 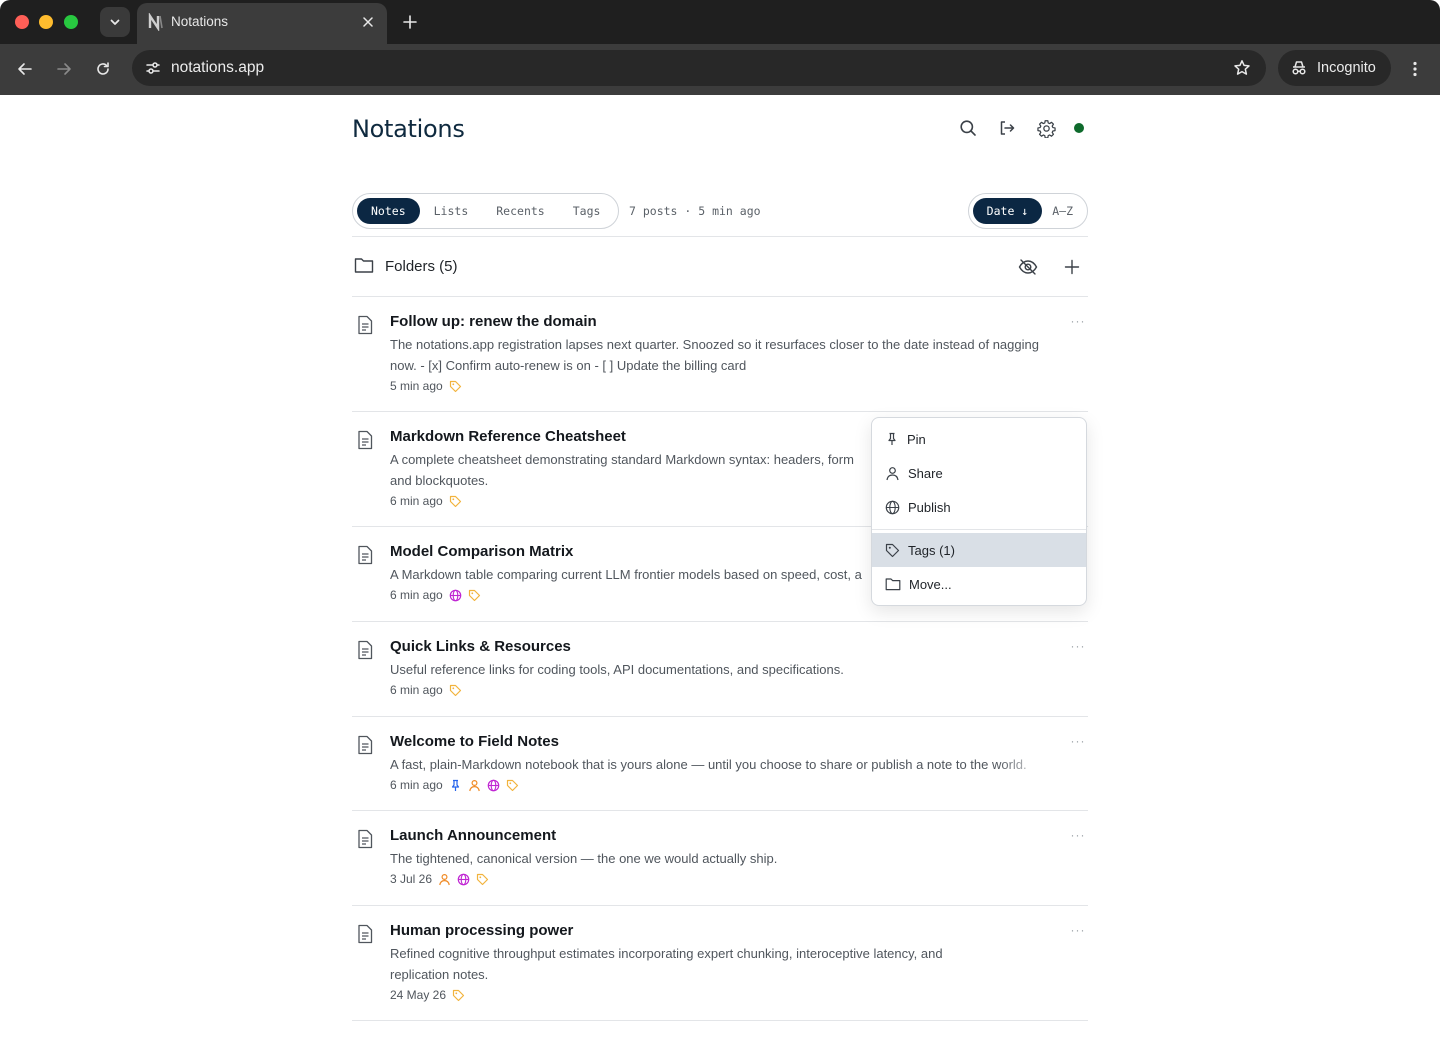 What do you see at coordinates (262, 23) in the screenshot?
I see `browser-tab: Notations` at bounding box center [262, 23].